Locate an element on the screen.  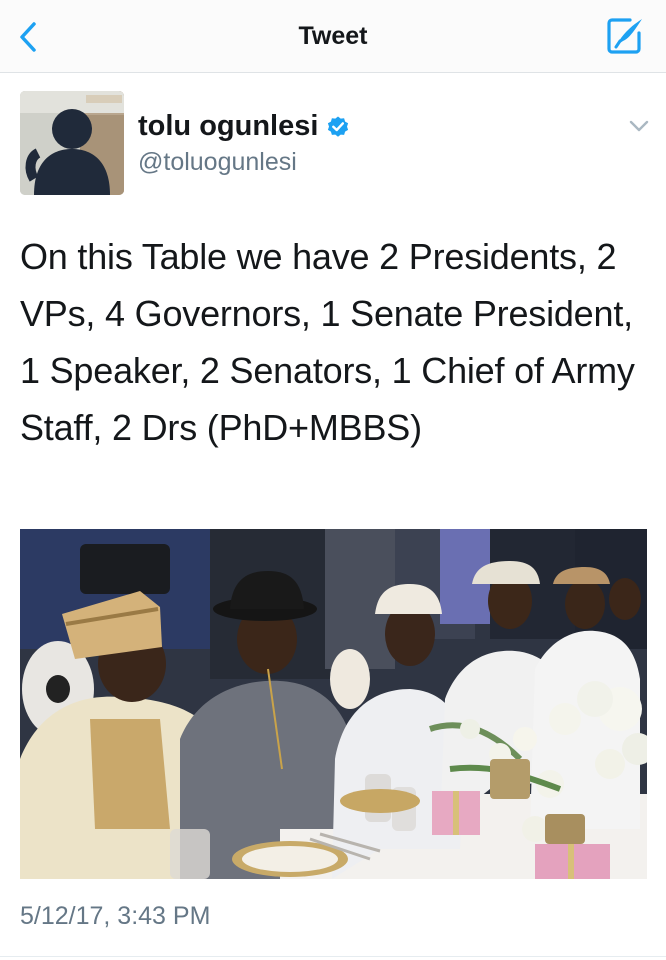
author-handle: @toluogunlesi is located at coordinates (217, 162).